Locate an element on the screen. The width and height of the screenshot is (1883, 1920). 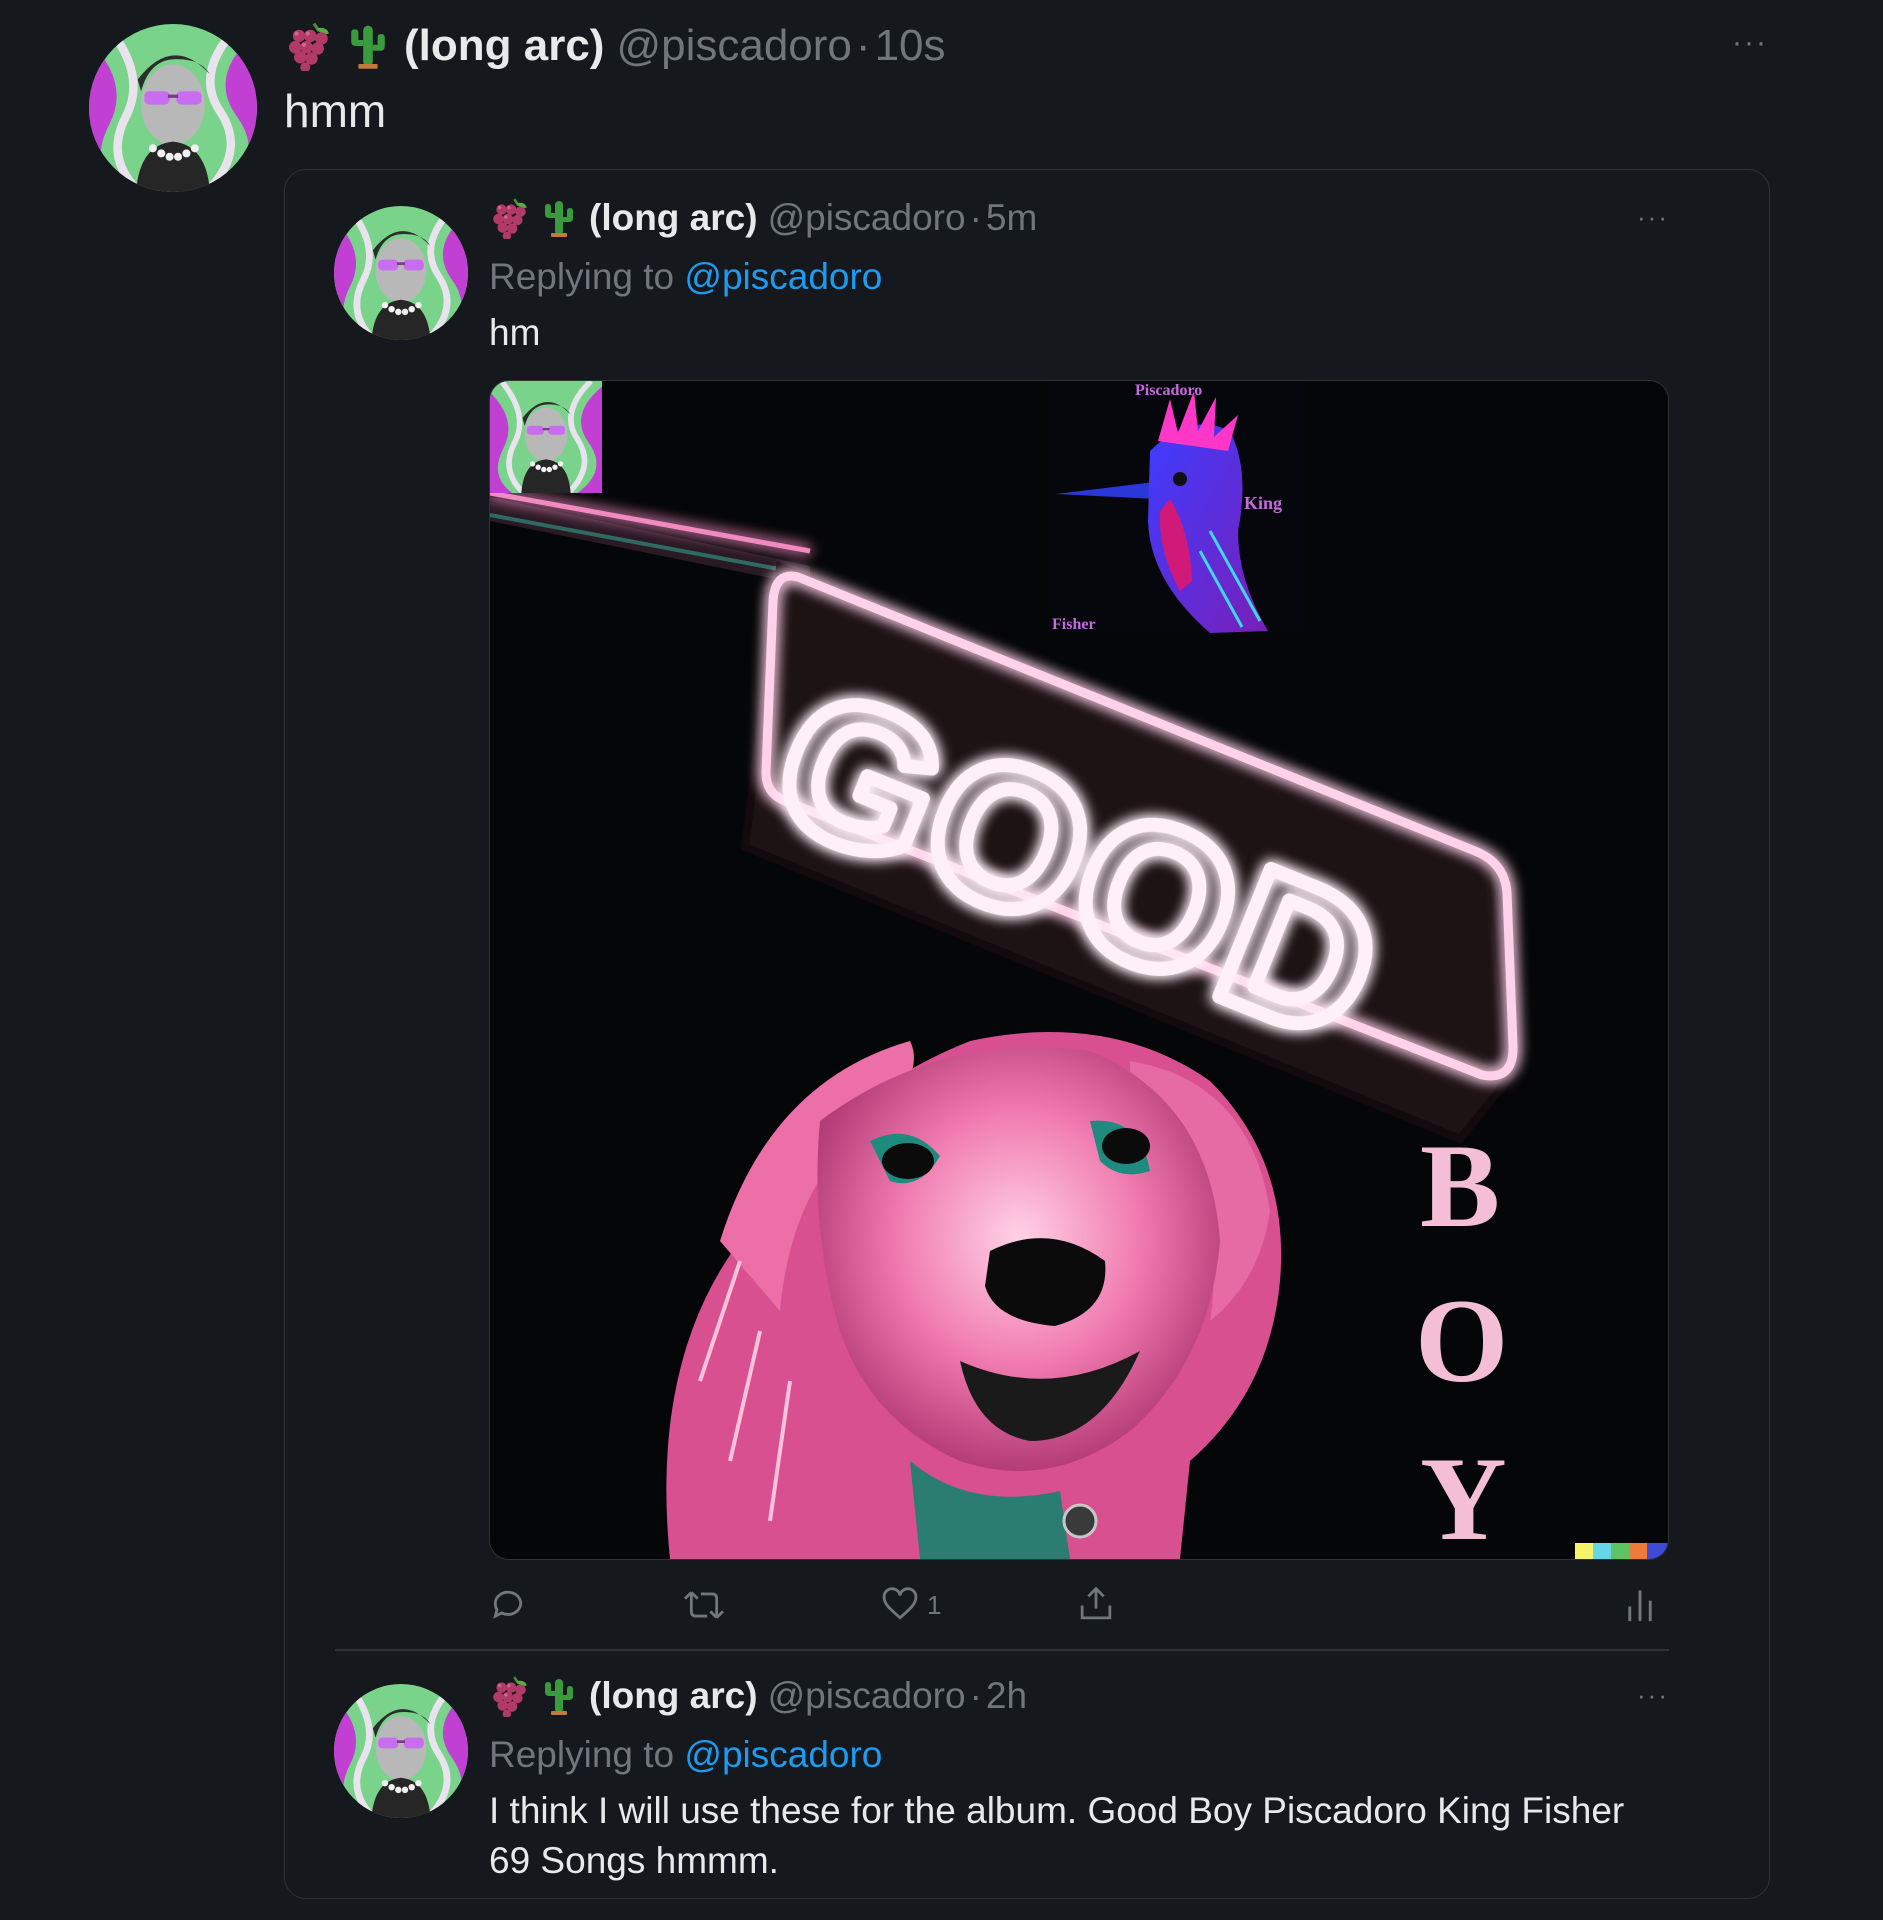
analytics-button is located at coordinates (1640, 1607).